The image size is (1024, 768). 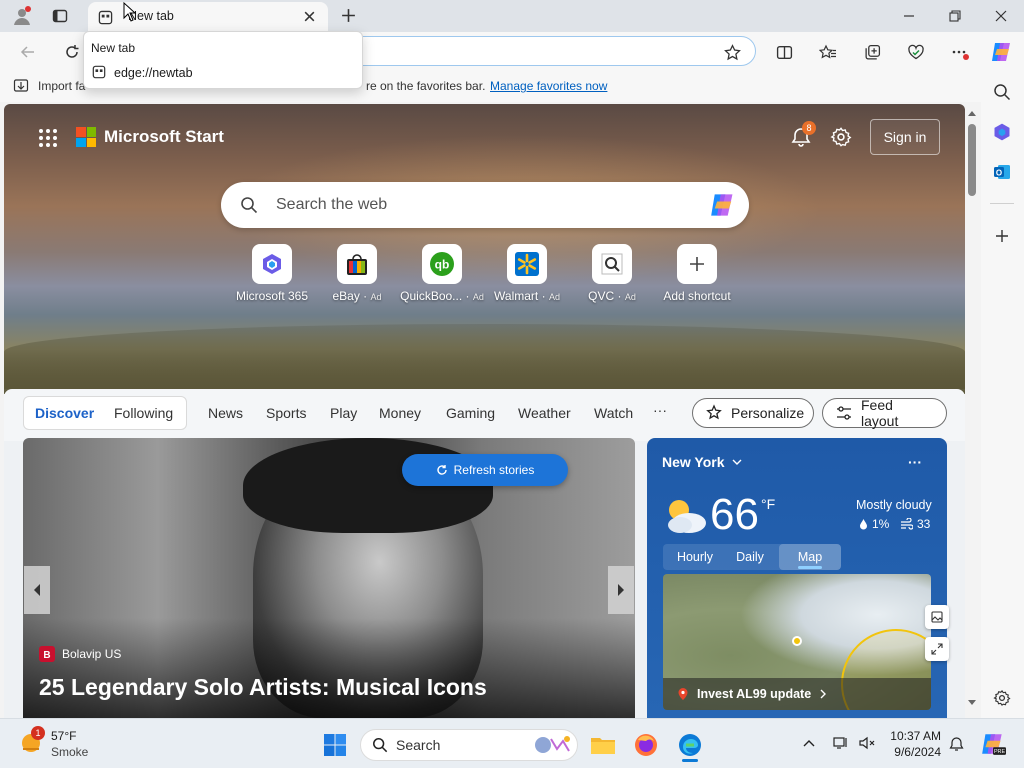 I want to click on apps-launcher-icon, so click(x=48, y=138).